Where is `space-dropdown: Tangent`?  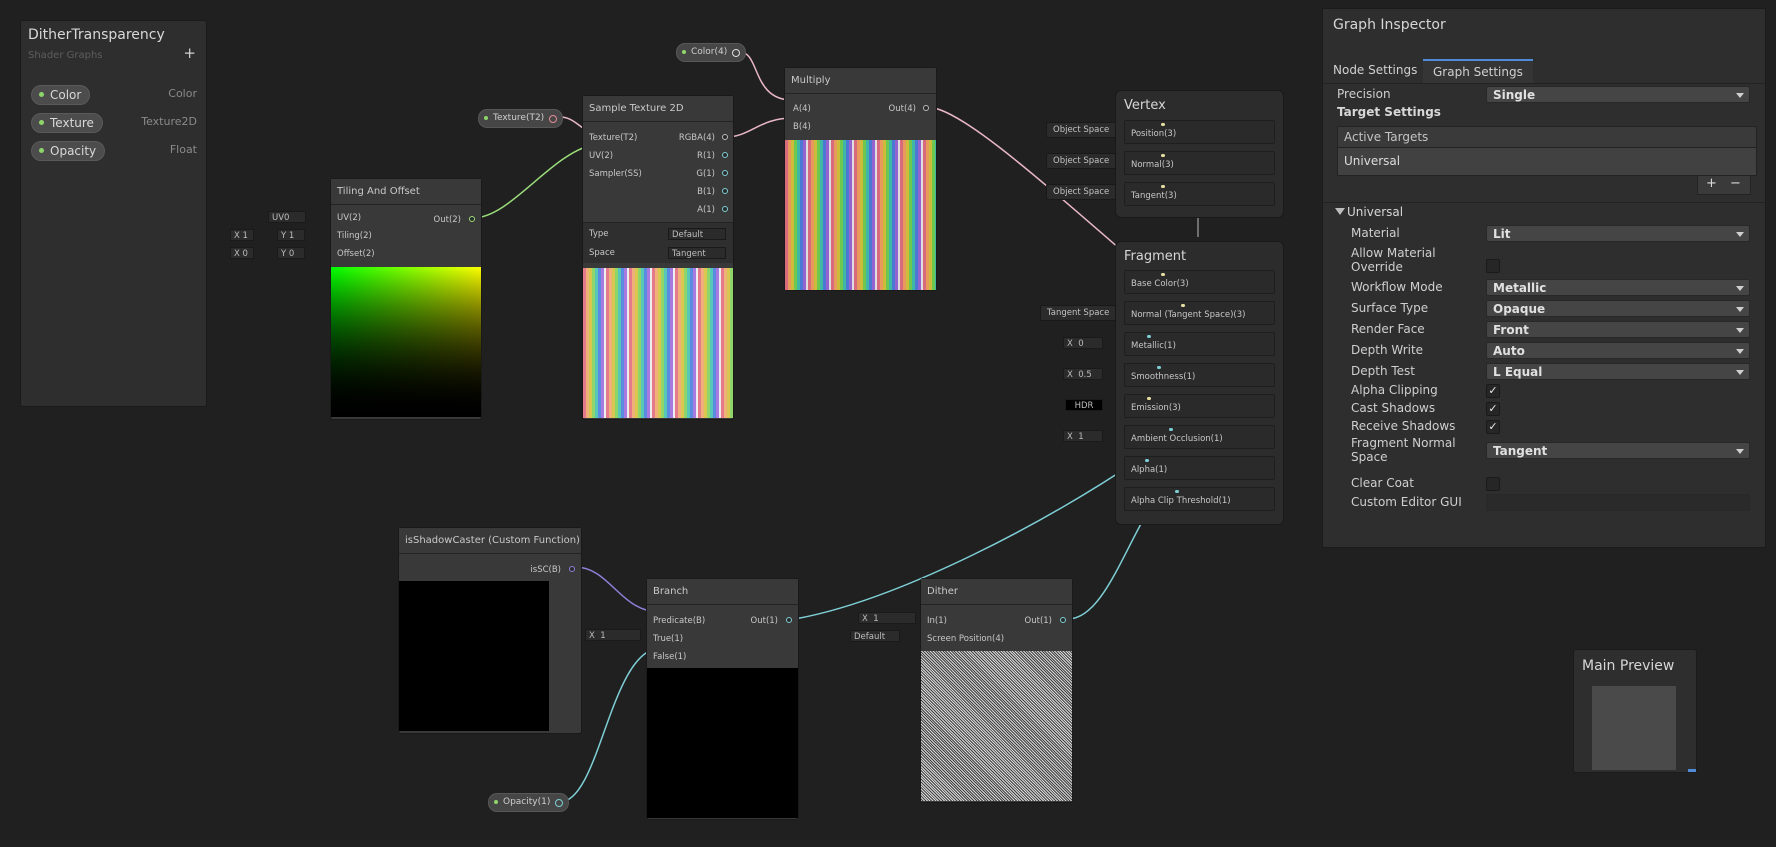 space-dropdown: Tangent is located at coordinates (697, 253).